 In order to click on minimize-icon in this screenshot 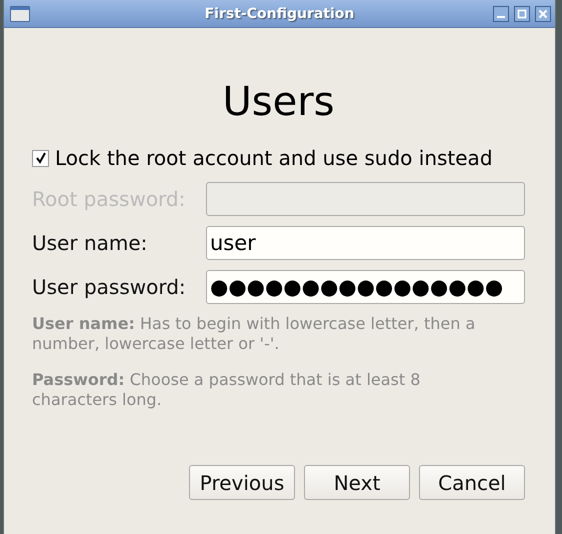, I will do `click(501, 14)`.